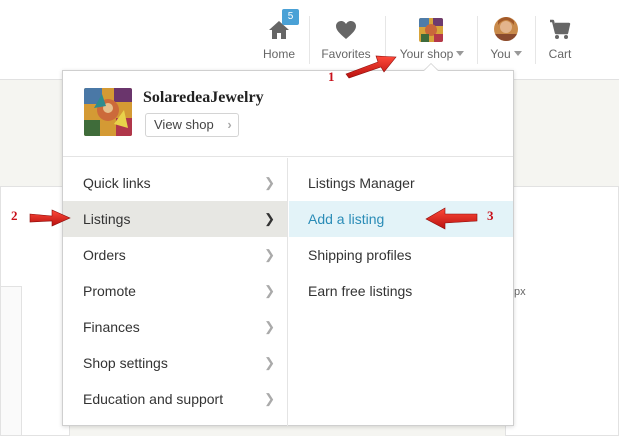 Image resolution: width=619 pixels, height=436 pixels. What do you see at coordinates (490, 215) in the screenshot?
I see `annotation-step-3: 3` at bounding box center [490, 215].